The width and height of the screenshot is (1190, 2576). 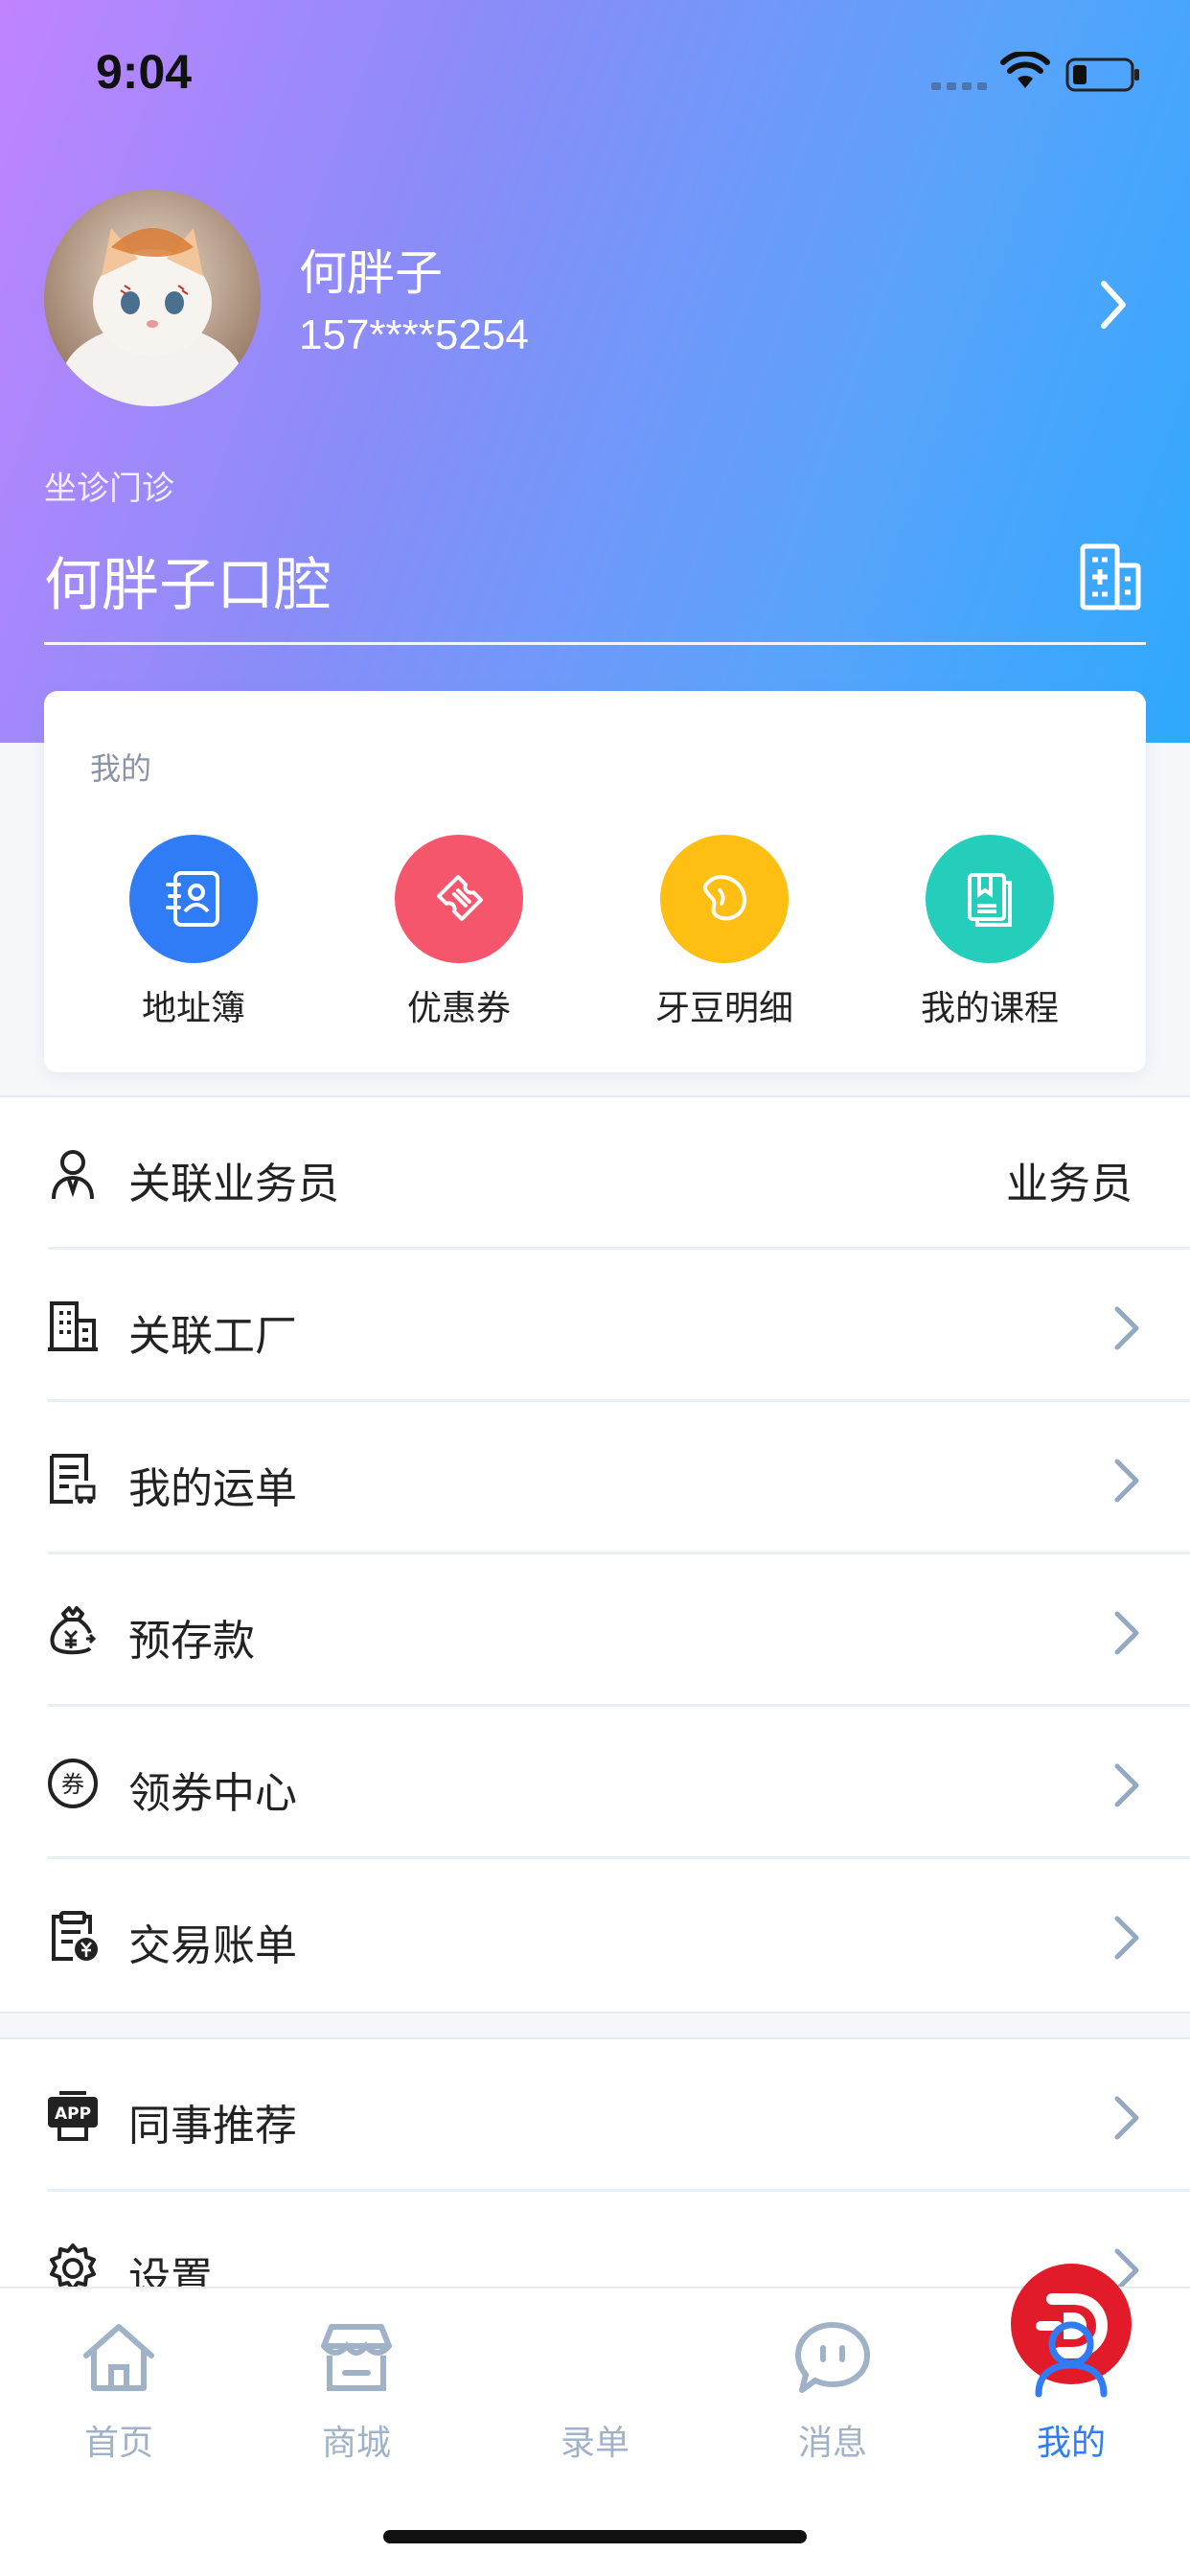 What do you see at coordinates (119, 2357) in the screenshot?
I see `home-icon` at bounding box center [119, 2357].